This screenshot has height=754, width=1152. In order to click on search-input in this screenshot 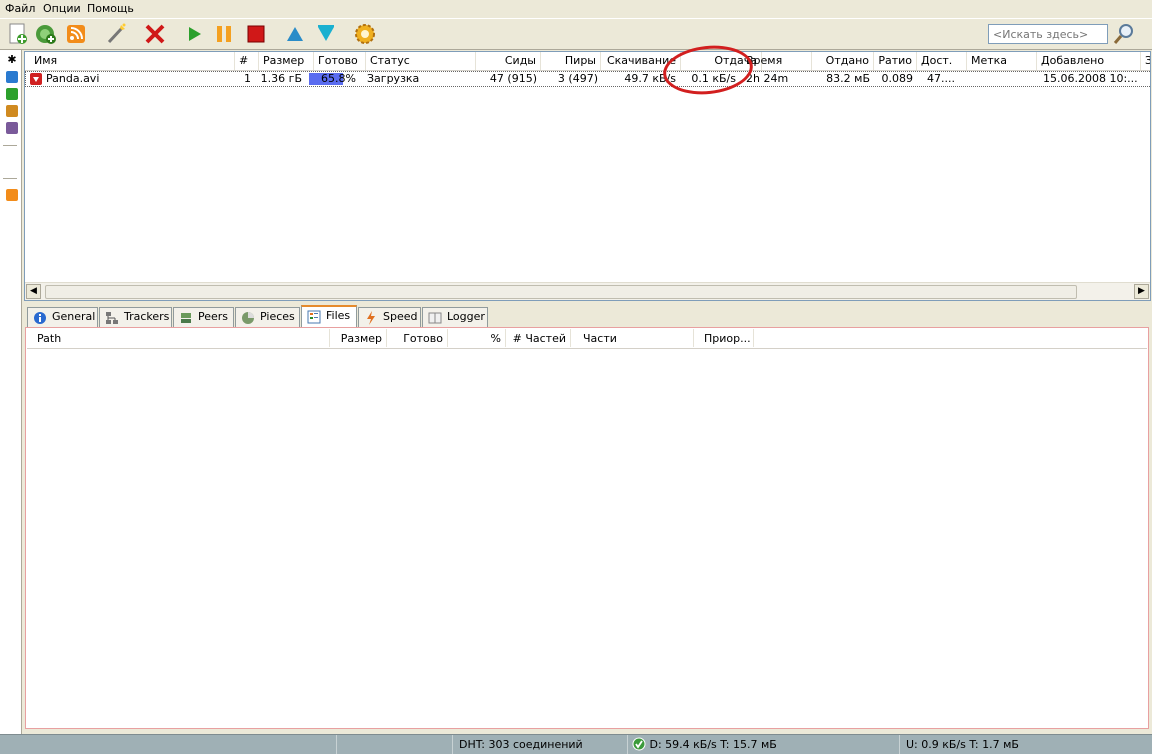, I will do `click(1048, 34)`.